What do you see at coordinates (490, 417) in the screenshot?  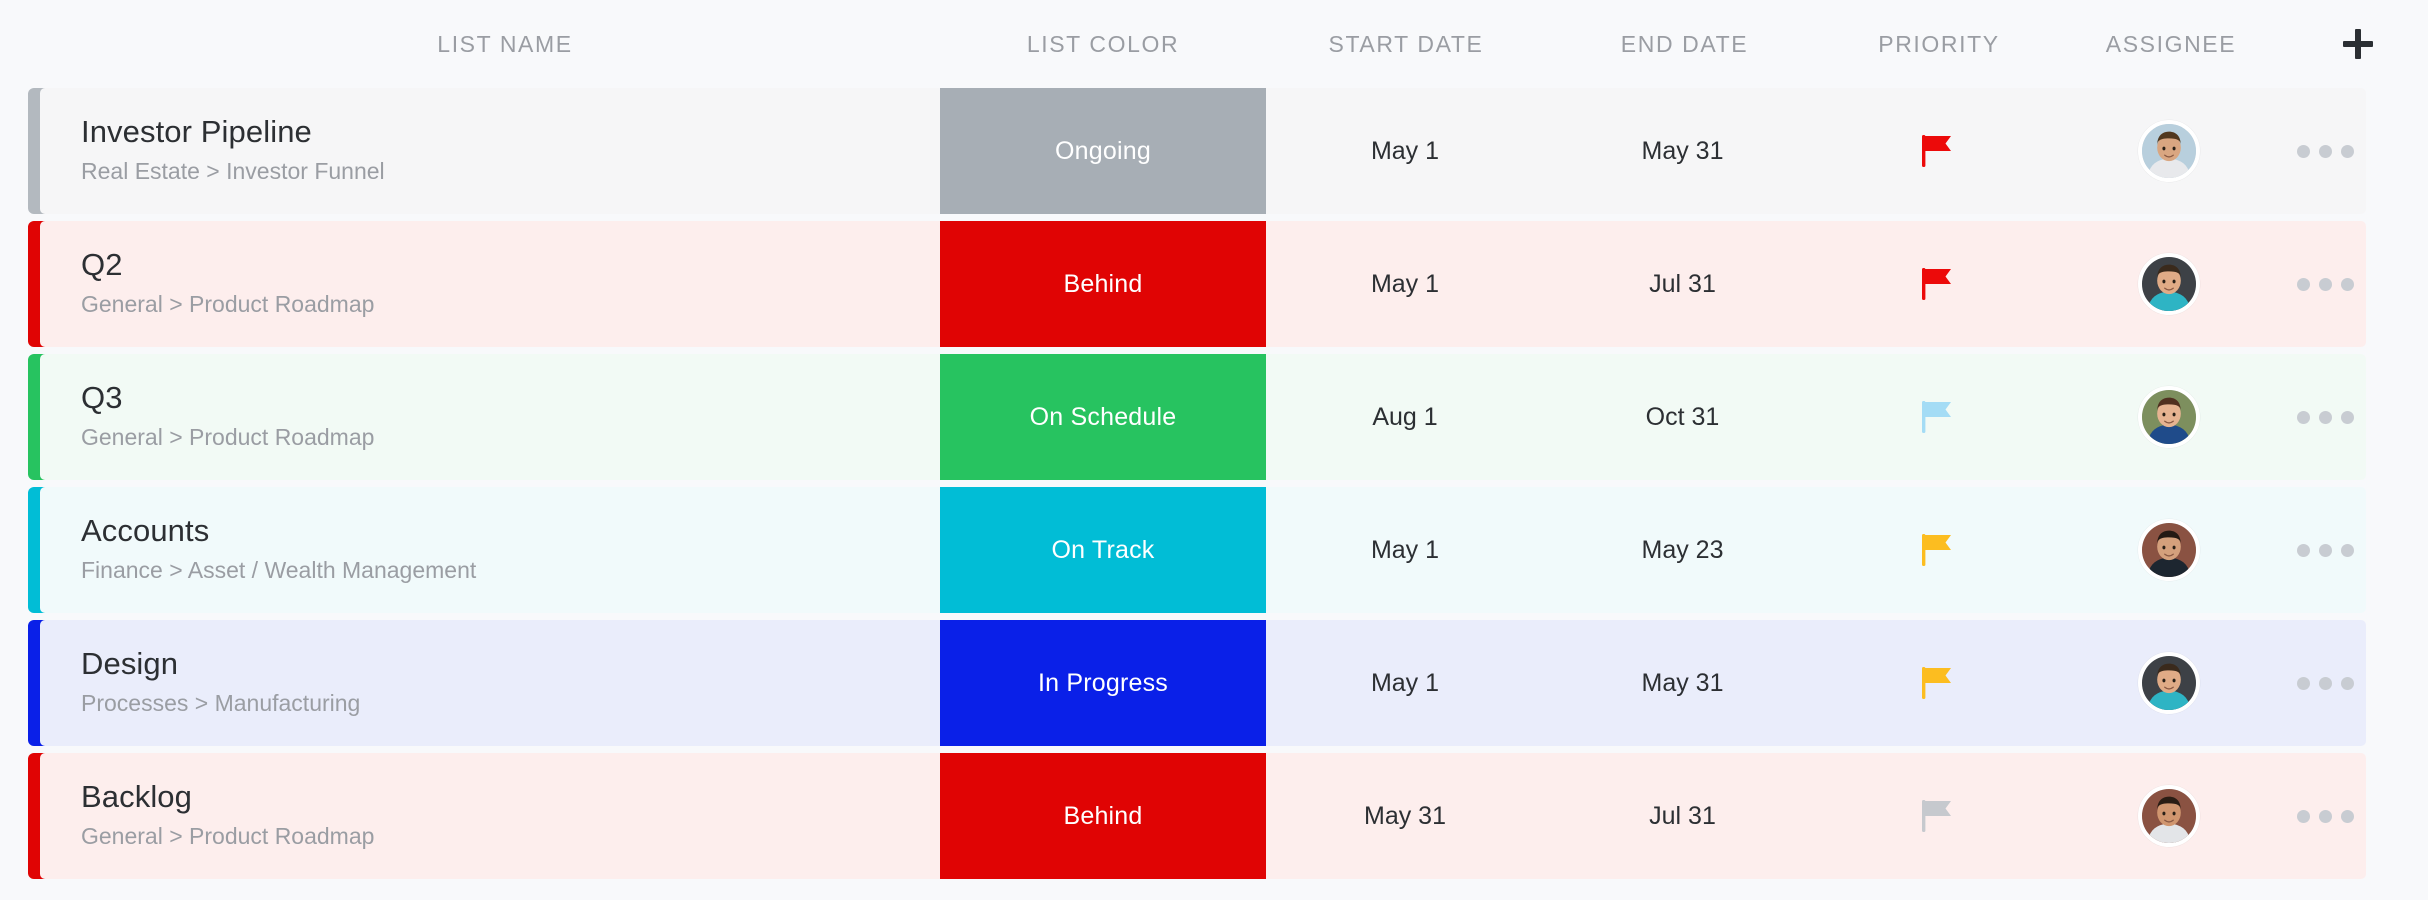 I see `cell-list-name: Q3 General > Product Roadmap` at bounding box center [490, 417].